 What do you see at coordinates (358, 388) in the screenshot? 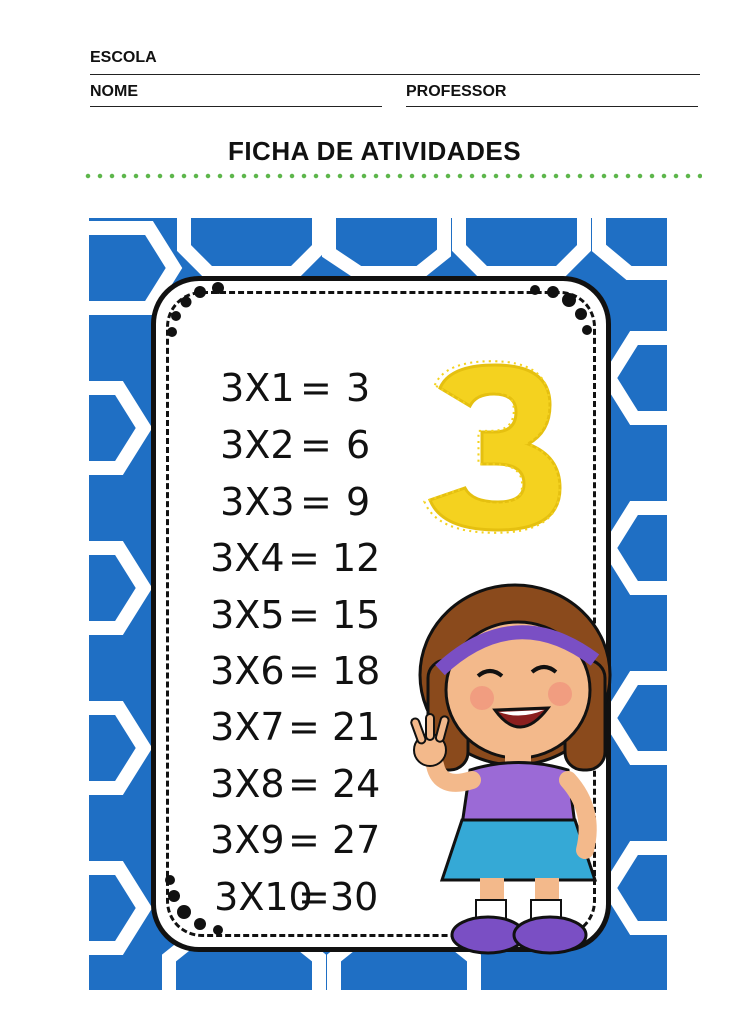
I see `row-result: 3` at bounding box center [358, 388].